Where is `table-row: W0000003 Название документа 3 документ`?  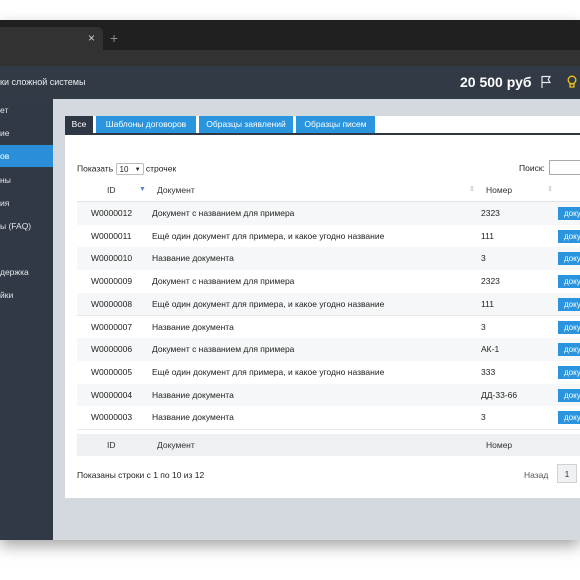 table-row: W0000003 Название документа 3 документ is located at coordinates (328, 418).